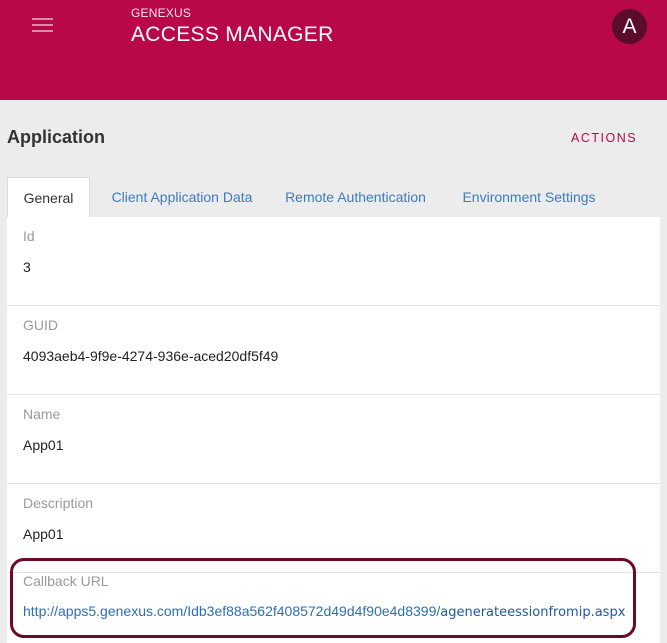  I want to click on brand-subtitle: GENEXUS, so click(161, 13).